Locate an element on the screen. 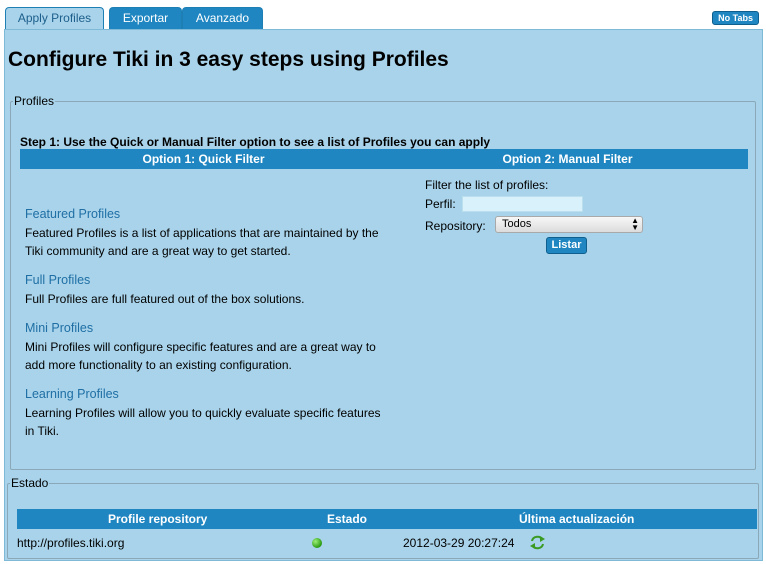 This screenshot has height=564, width=766. refresh-icon is located at coordinates (537, 542).